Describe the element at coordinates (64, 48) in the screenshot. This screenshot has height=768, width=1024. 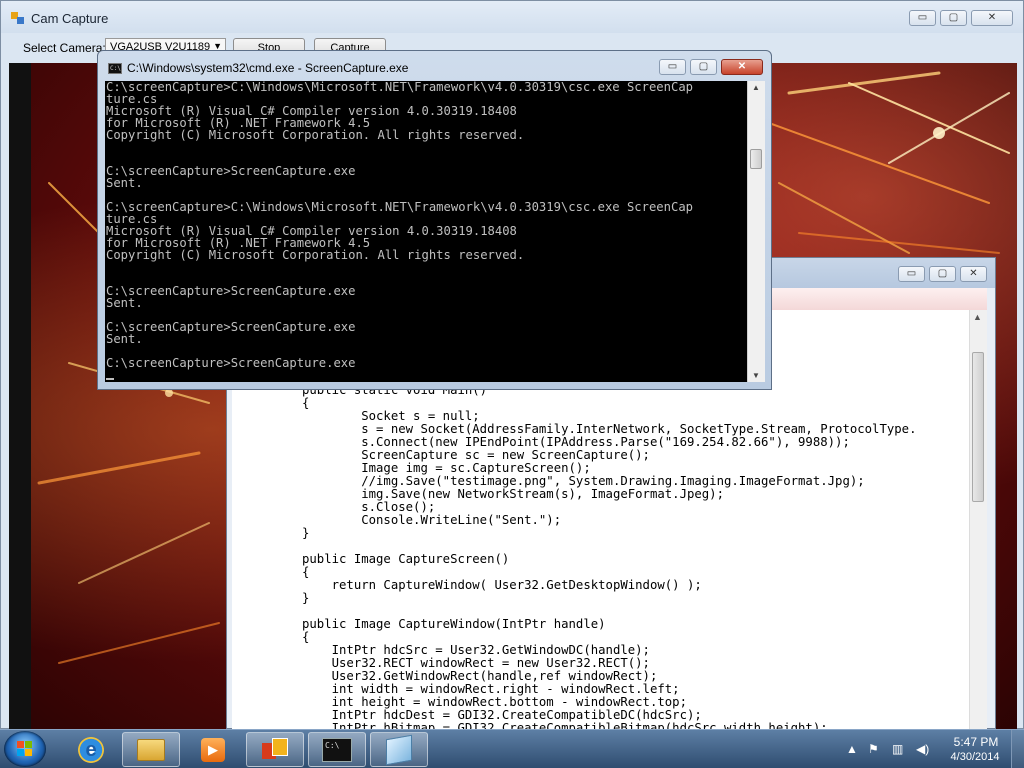
I see `select-camera-label: Select Camera:` at that location.